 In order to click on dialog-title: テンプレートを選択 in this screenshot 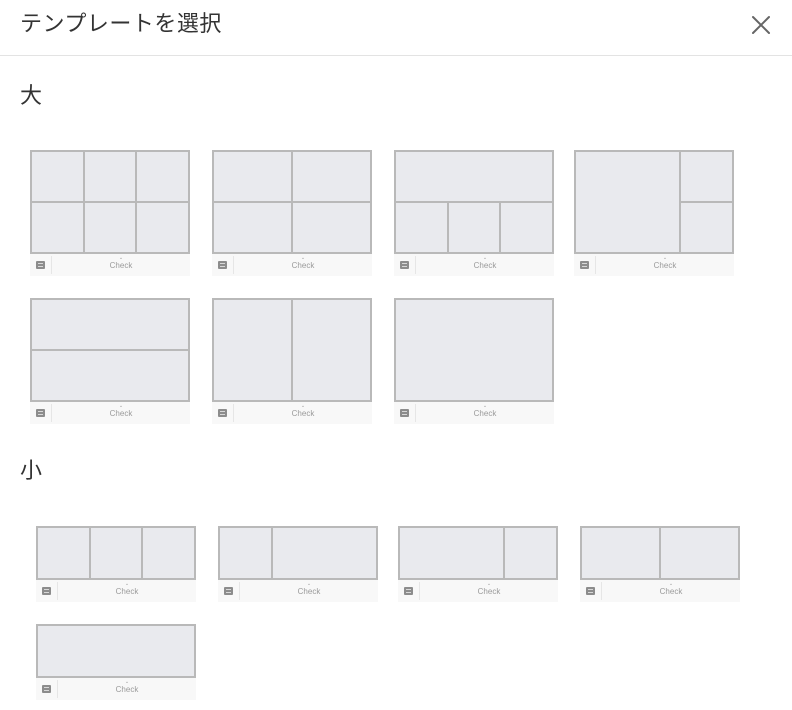, I will do `click(121, 24)`.